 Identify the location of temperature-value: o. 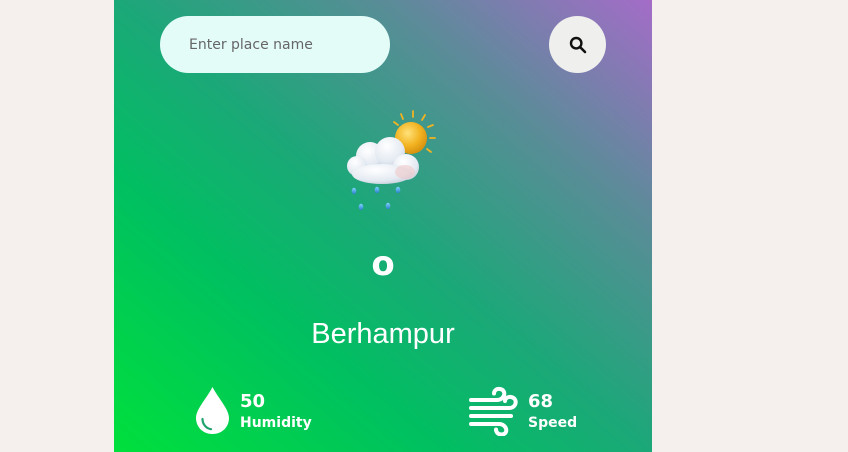
(383, 264).